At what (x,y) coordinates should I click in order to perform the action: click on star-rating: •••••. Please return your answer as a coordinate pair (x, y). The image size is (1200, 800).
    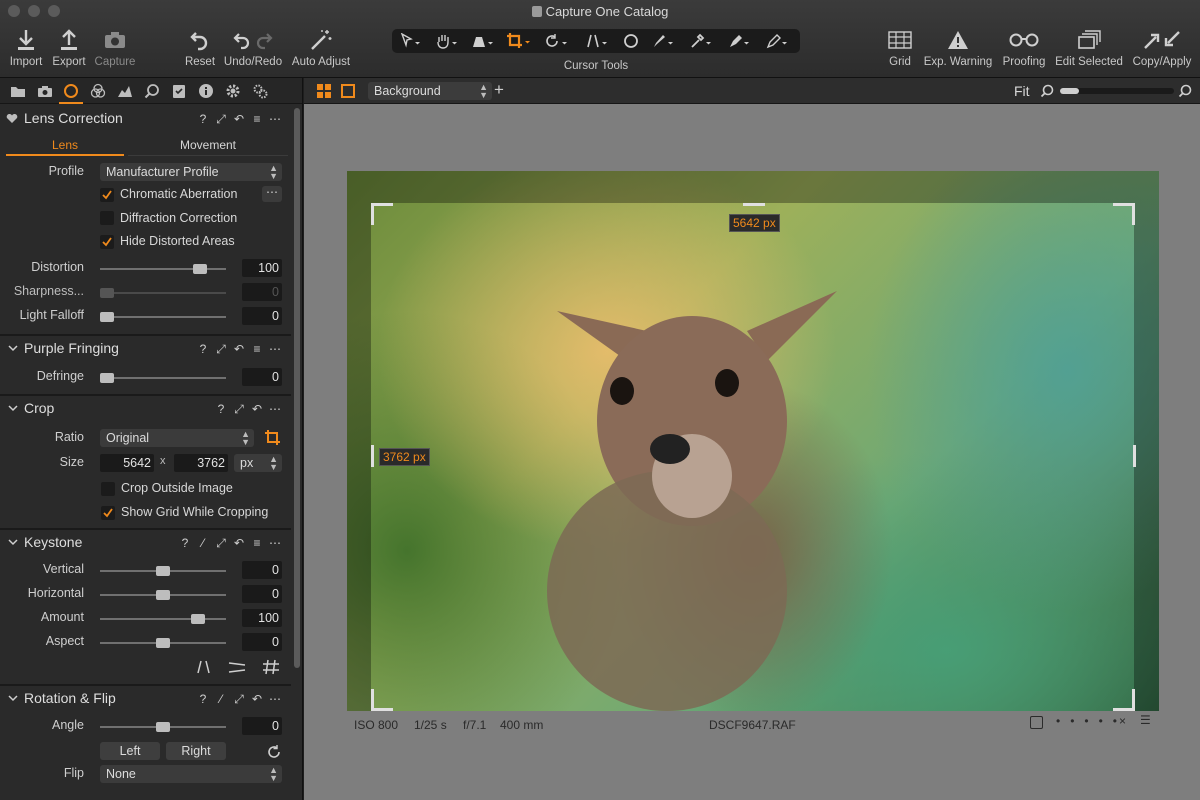
    Looking at the image, I should click on (1091, 721).